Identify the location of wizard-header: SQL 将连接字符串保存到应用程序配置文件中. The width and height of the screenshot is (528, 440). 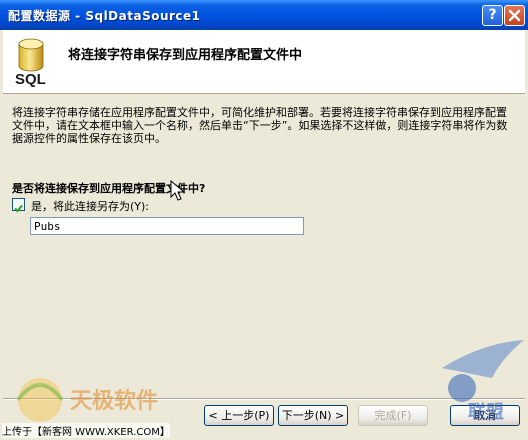
(264, 62).